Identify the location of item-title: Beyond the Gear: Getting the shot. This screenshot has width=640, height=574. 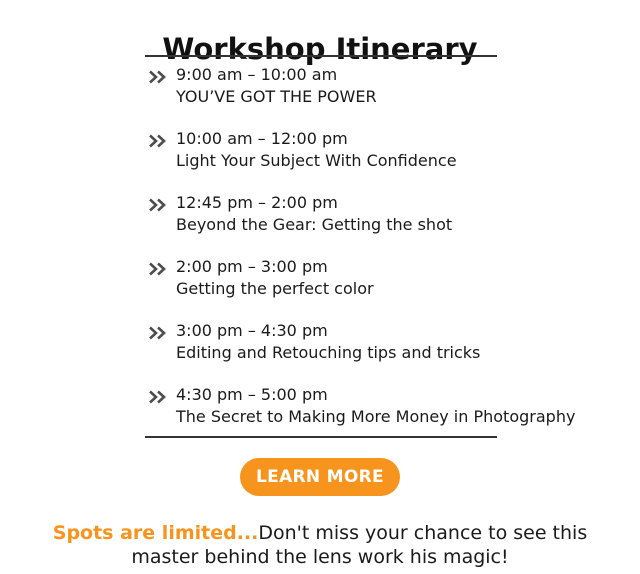
(314, 224).